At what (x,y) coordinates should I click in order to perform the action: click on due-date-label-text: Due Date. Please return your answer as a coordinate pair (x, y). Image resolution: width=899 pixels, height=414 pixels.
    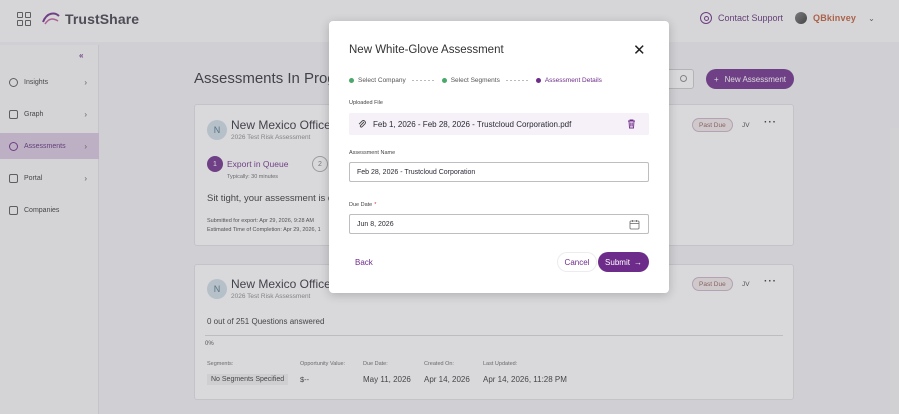
    Looking at the image, I should click on (361, 205).